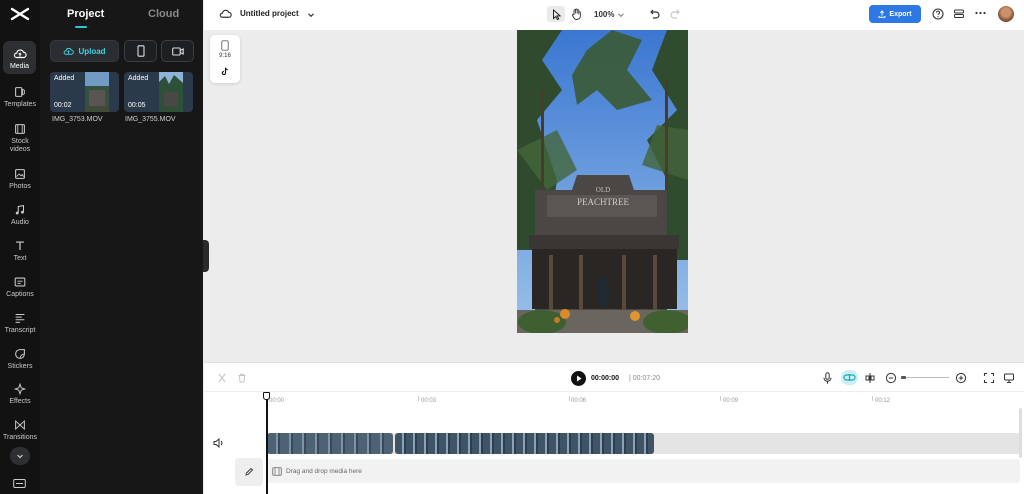 The image size is (1024, 494). I want to click on split-icon, so click(222, 378).